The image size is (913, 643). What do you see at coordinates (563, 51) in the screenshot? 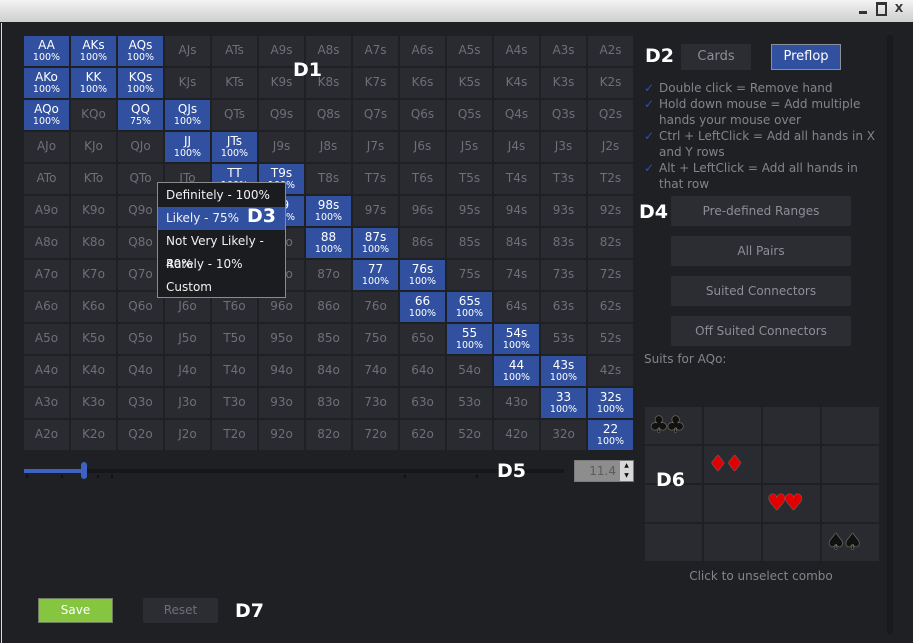
I see `hand-cell-a3s: A3s` at bounding box center [563, 51].